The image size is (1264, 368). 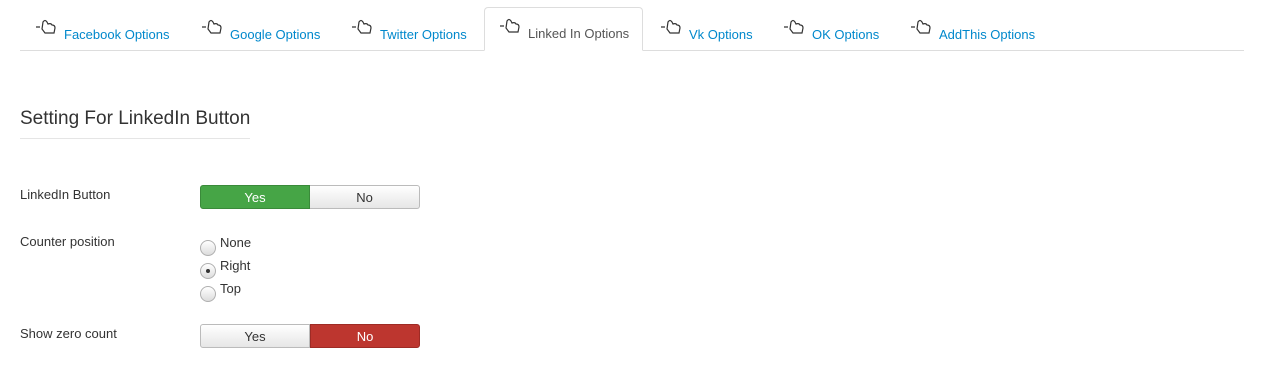 What do you see at coordinates (236, 242) in the screenshot?
I see `radio-label-none: None` at bounding box center [236, 242].